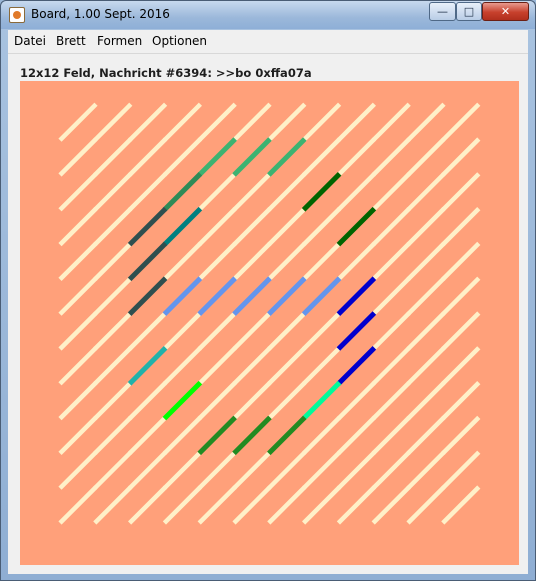 The width and height of the screenshot is (536, 581). What do you see at coordinates (30, 41) in the screenshot?
I see `menu-datei: Datei` at bounding box center [30, 41].